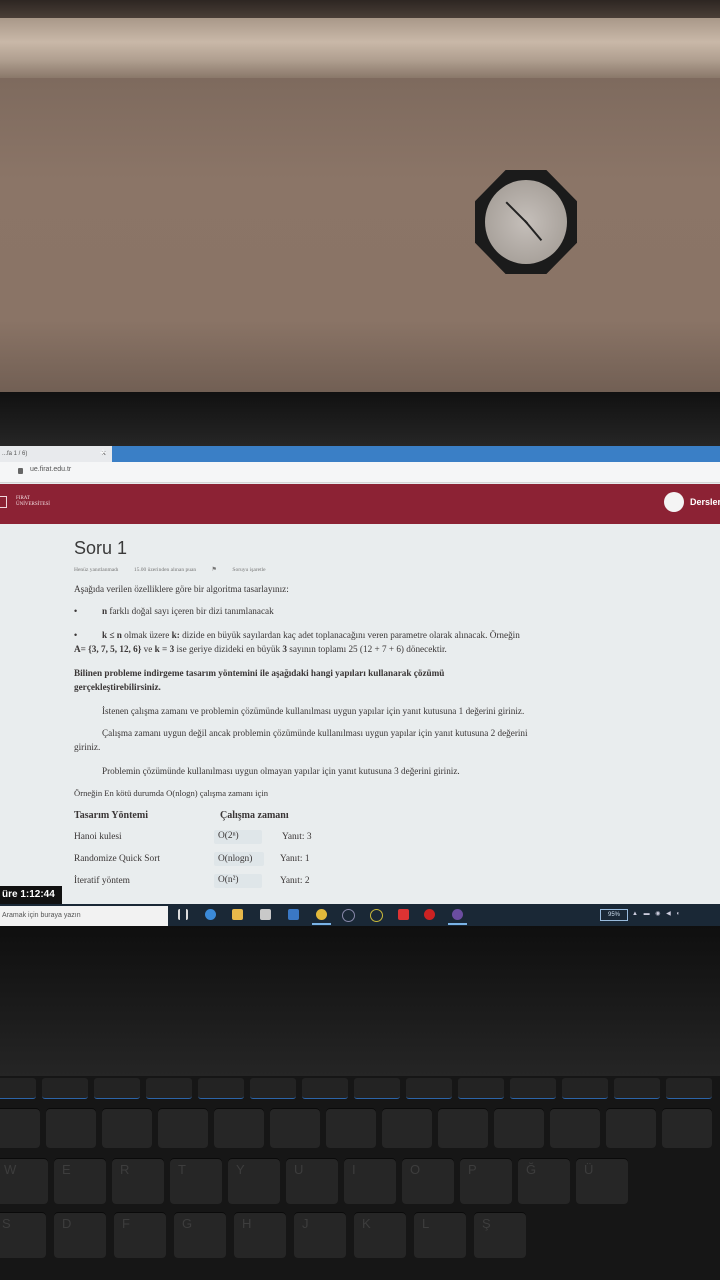  I want to click on windows-taskbar: Aramak için buraya yazın 95% ▲ ▬ ◉ ◀ ◐, so click(360, 915).